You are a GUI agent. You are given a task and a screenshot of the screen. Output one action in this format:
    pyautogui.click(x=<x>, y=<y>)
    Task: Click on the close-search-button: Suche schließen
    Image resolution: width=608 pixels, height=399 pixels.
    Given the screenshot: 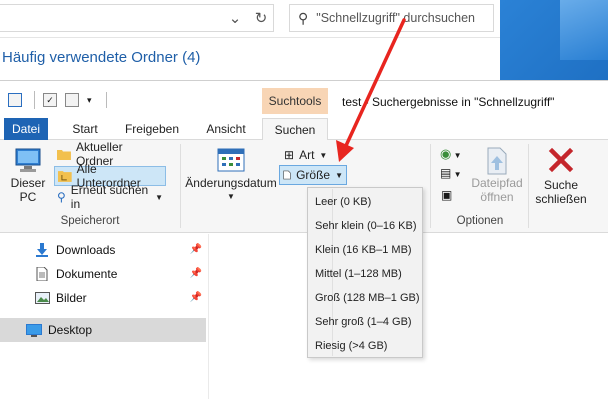 What is the action you would take?
    pyautogui.click(x=561, y=176)
    